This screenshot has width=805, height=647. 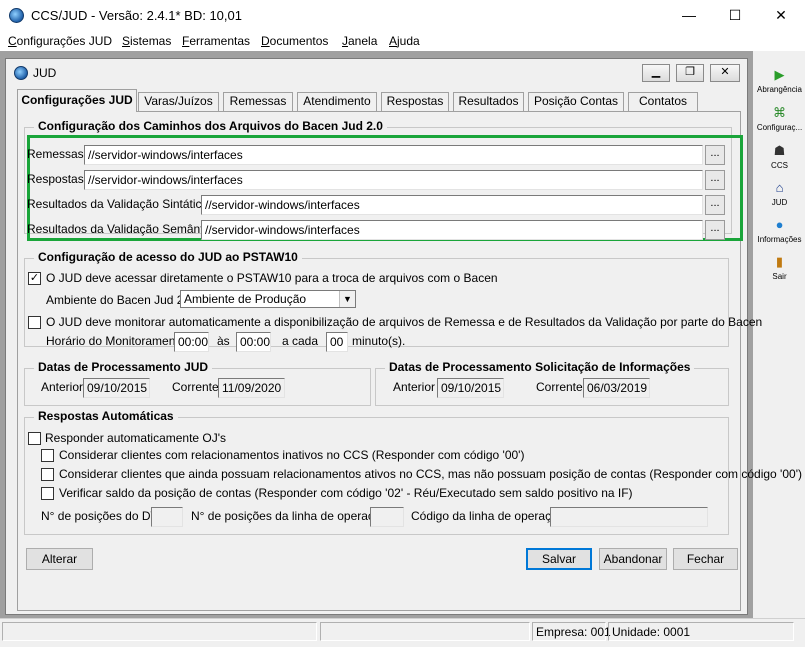 What do you see at coordinates (216, 41) in the screenshot?
I see `menu-ferramentas: Ferramentas` at bounding box center [216, 41].